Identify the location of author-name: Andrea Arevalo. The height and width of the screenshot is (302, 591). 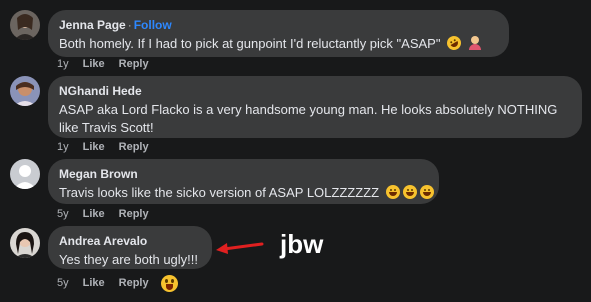
(103, 241).